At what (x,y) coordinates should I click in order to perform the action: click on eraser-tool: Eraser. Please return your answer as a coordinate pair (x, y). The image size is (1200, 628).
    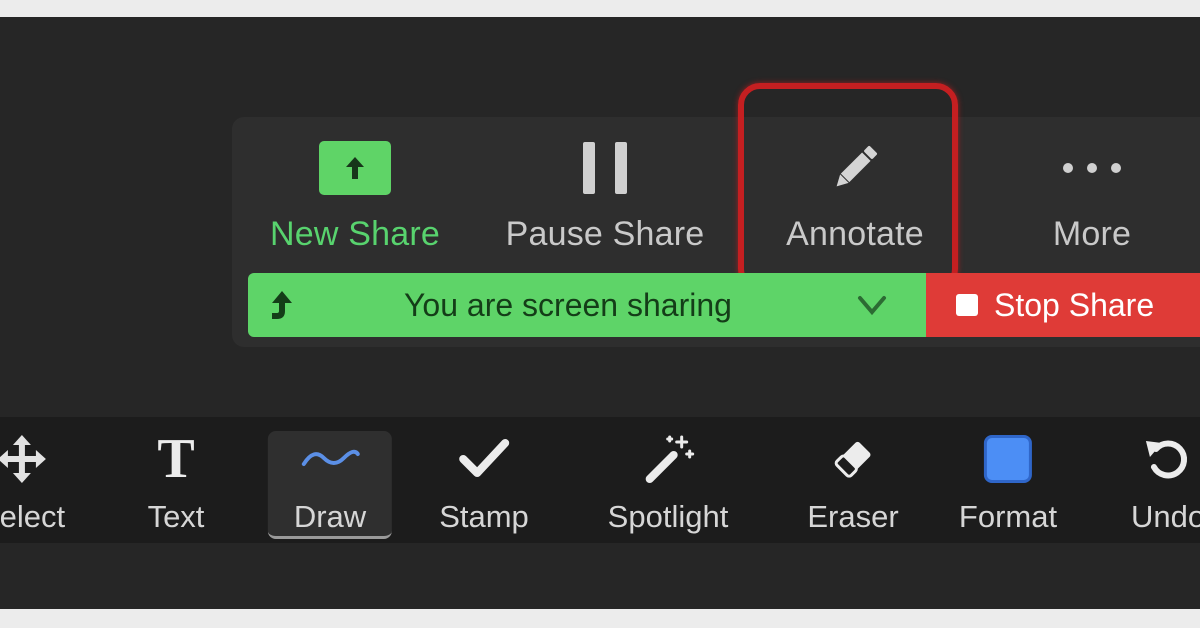
    Looking at the image, I should click on (853, 482).